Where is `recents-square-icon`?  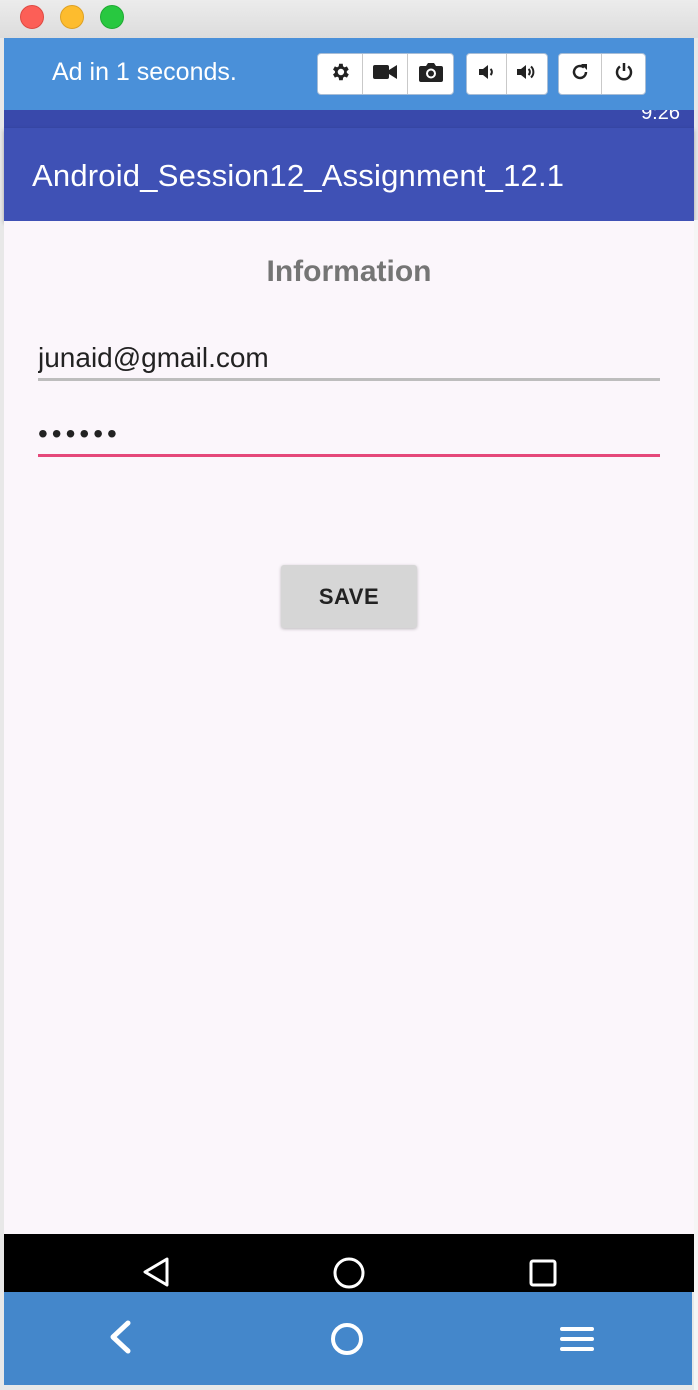 recents-square-icon is located at coordinates (543, 1275).